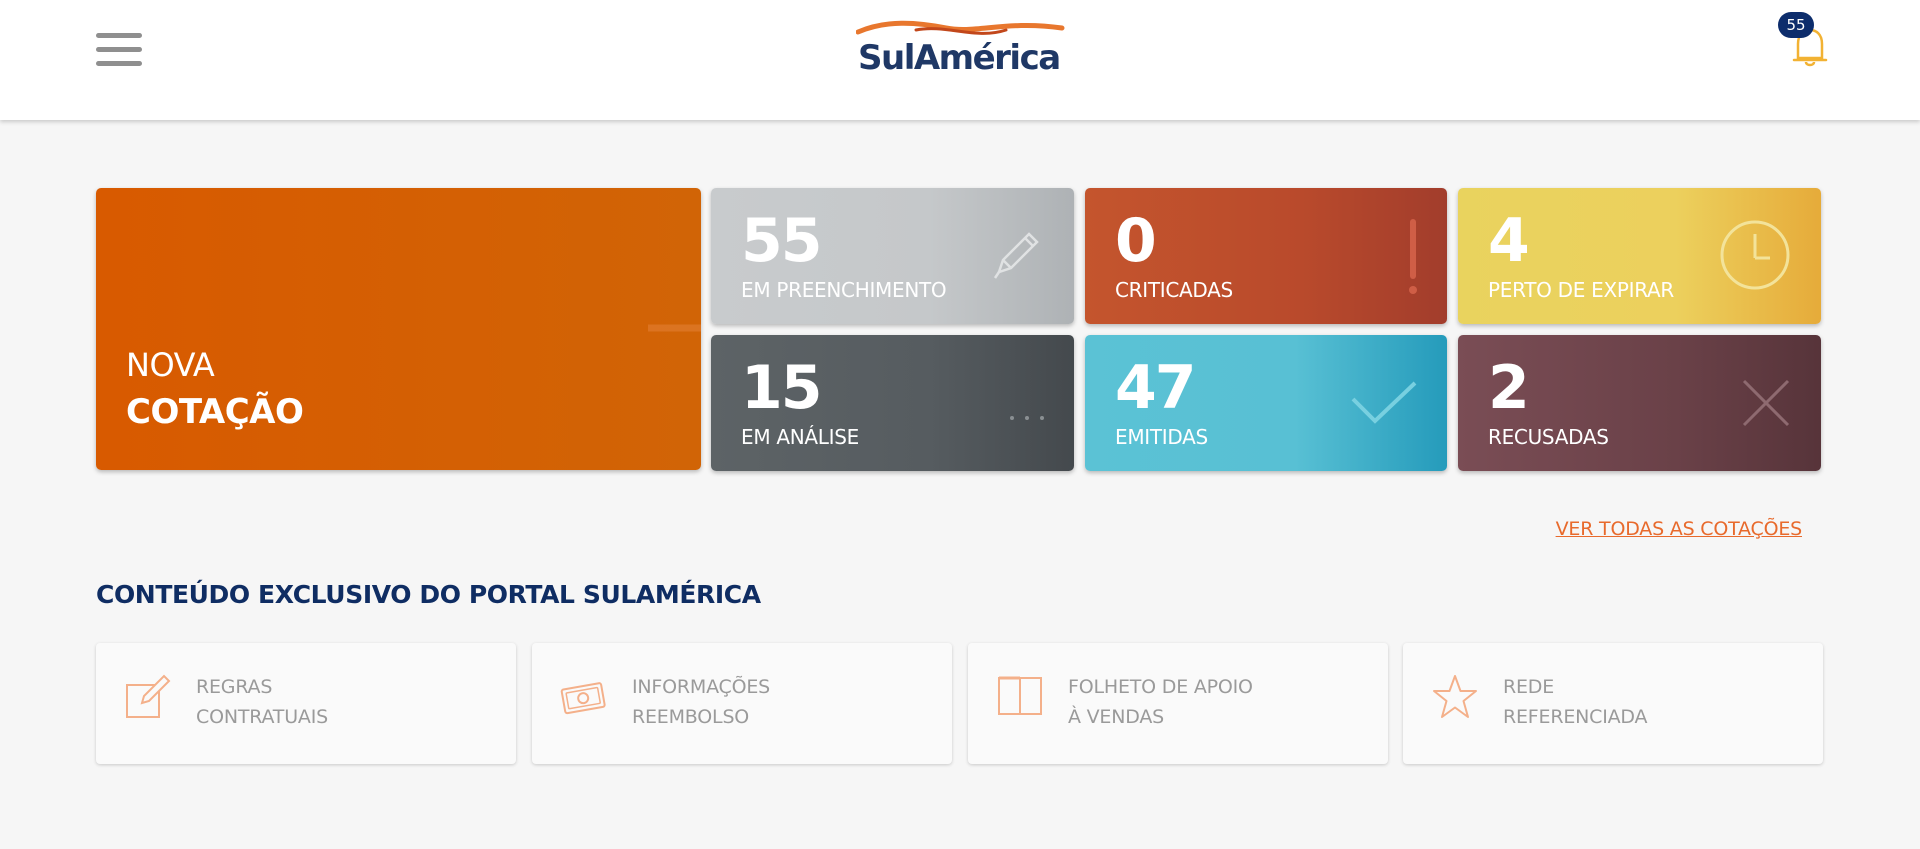  I want to click on exclamation-icon, so click(1413, 256).